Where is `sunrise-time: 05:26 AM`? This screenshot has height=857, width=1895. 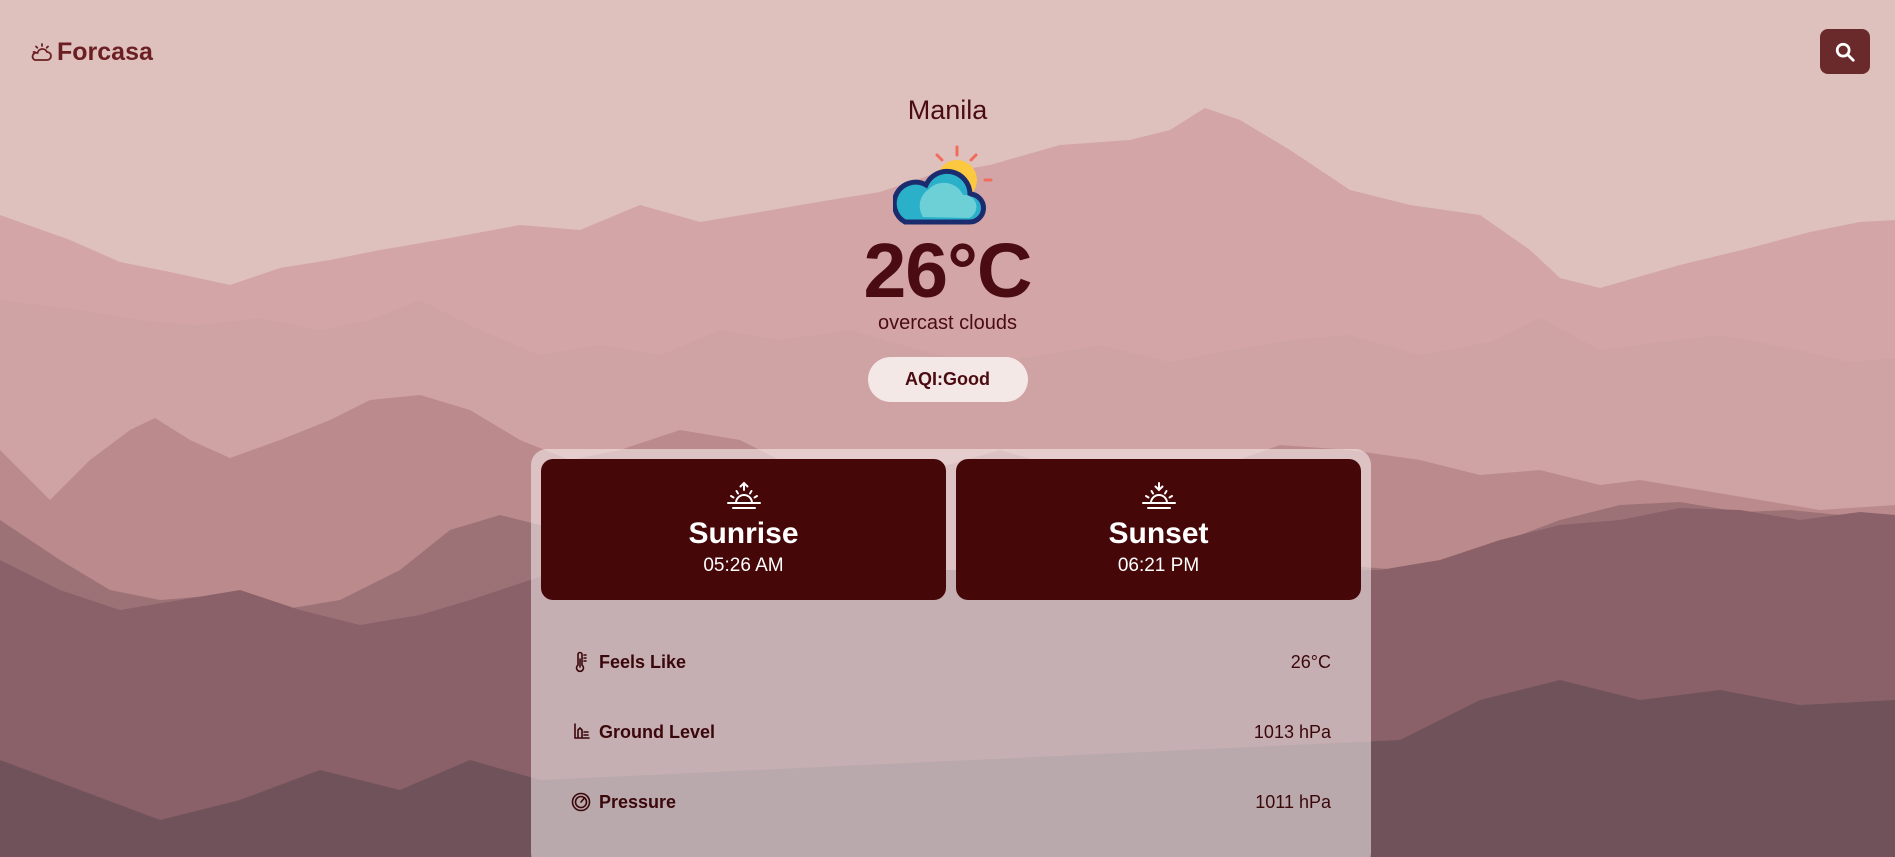
sunrise-time: 05:26 AM is located at coordinates (743, 565).